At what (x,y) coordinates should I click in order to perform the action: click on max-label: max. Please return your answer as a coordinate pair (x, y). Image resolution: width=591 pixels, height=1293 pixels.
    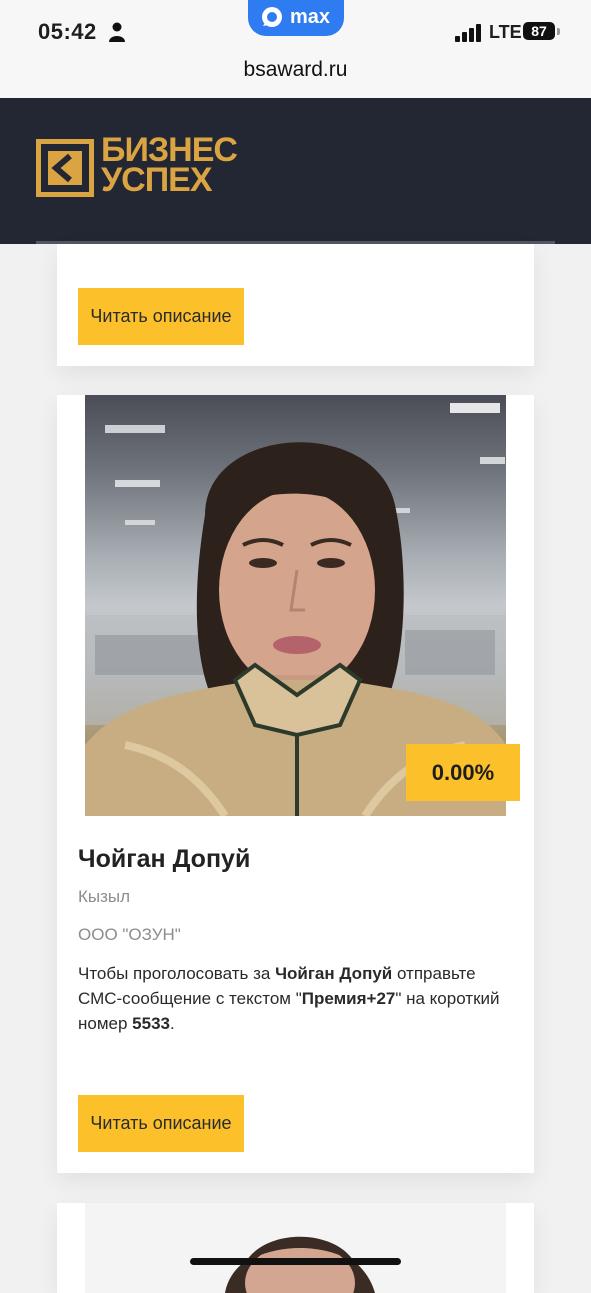
    Looking at the image, I should click on (310, 17).